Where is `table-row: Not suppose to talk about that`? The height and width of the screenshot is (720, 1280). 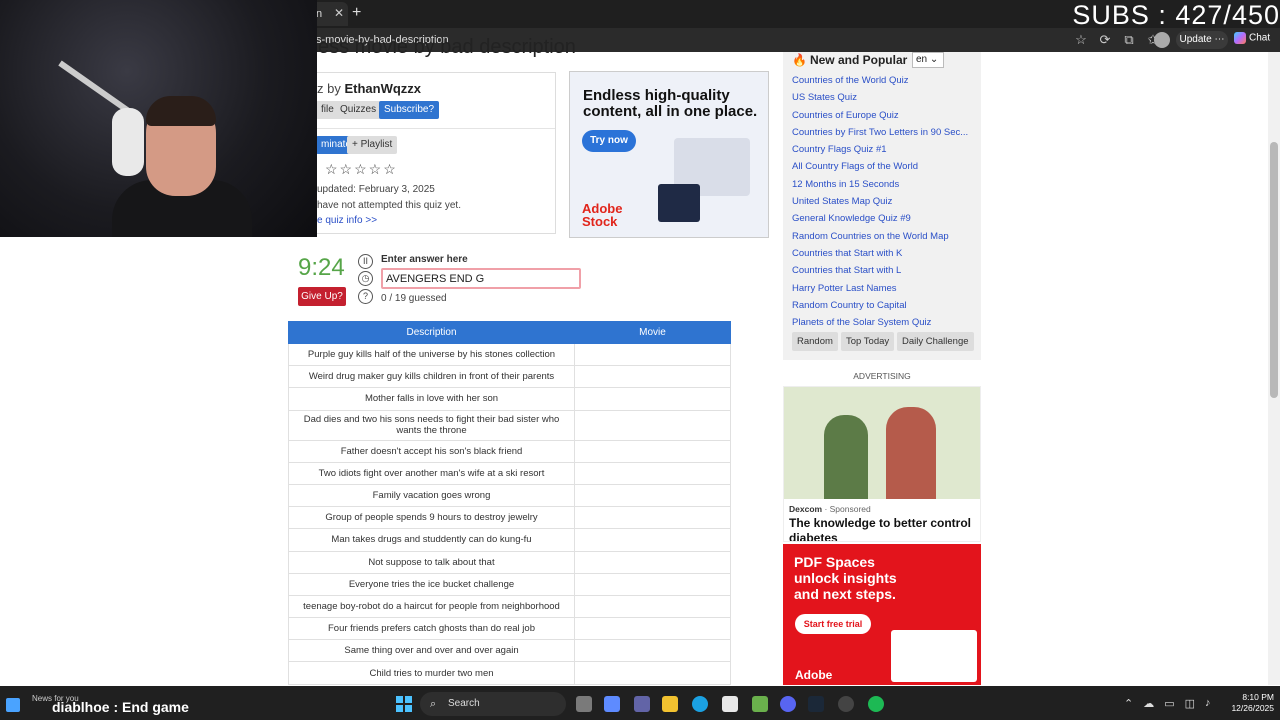
table-row: Not suppose to talk about that is located at coordinates (509, 562).